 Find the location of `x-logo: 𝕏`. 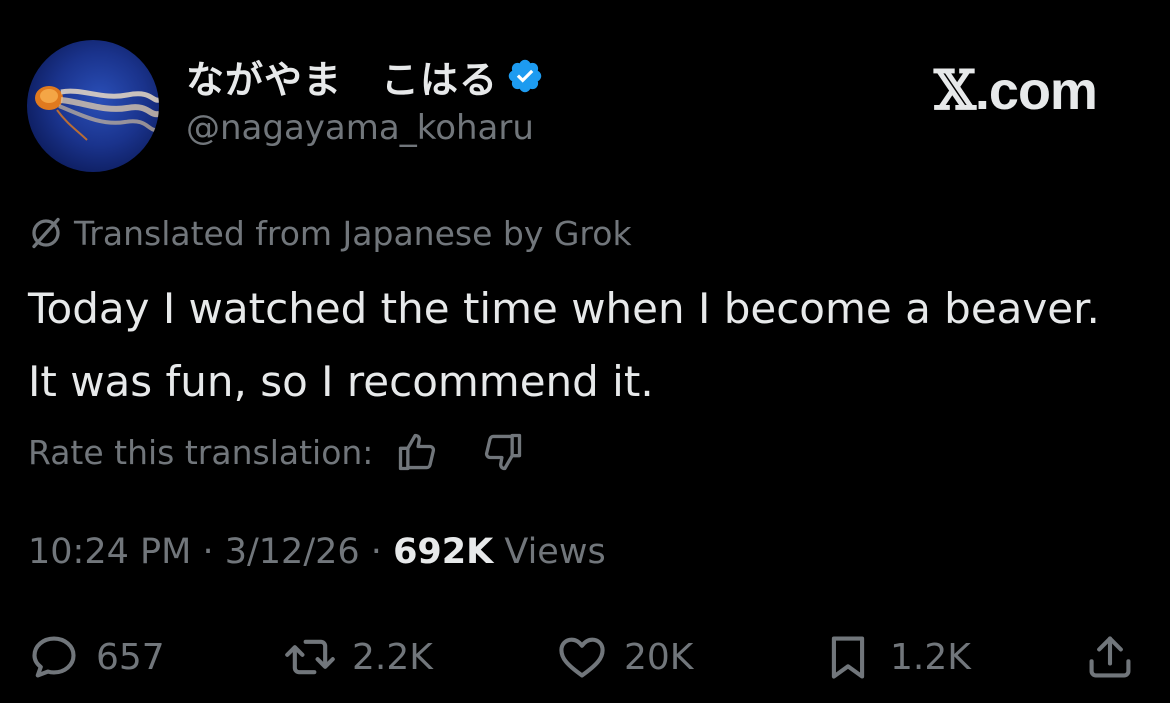

x-logo: 𝕏 is located at coordinates (955, 90).